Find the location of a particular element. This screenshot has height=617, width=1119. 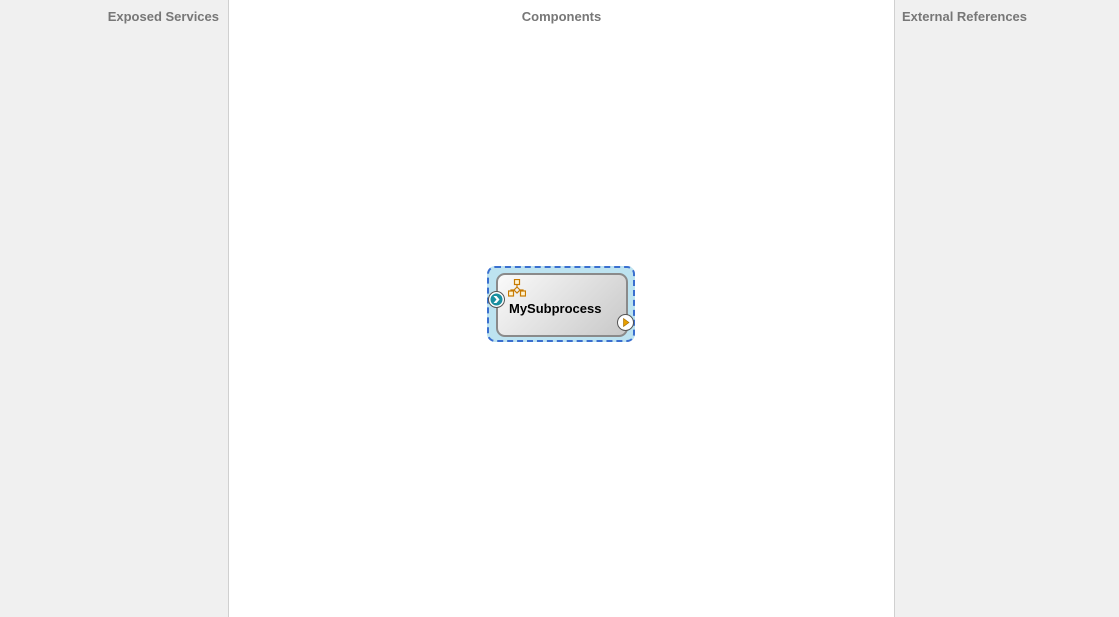

component-name: MySubprocess is located at coordinates (555, 308).